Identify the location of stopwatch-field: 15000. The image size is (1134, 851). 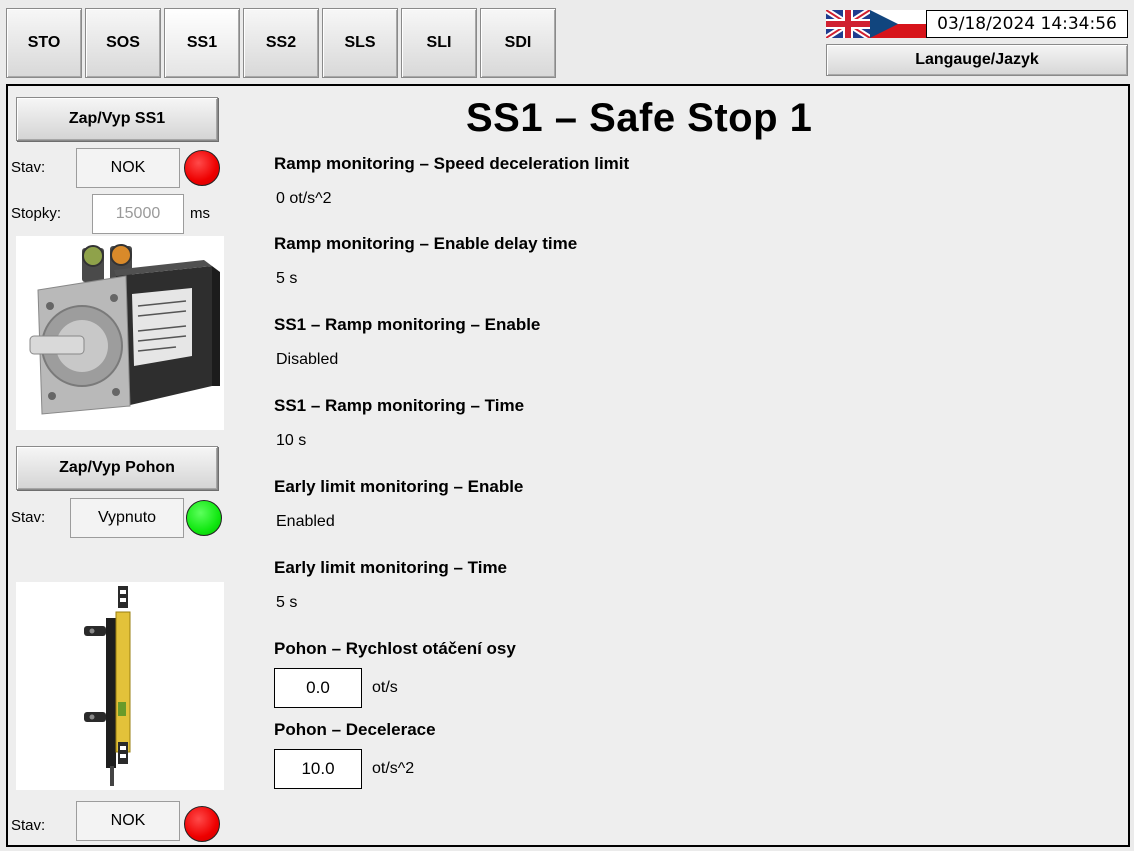
(138, 214).